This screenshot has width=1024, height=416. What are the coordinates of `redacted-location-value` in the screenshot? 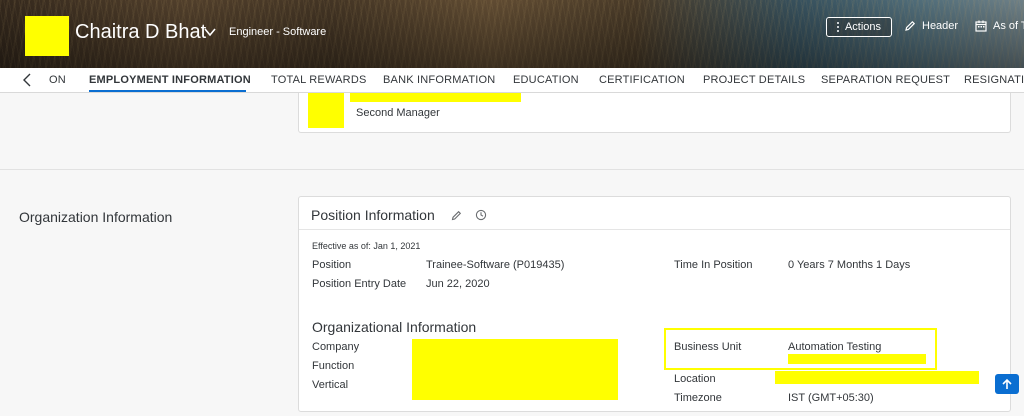 It's located at (877, 377).